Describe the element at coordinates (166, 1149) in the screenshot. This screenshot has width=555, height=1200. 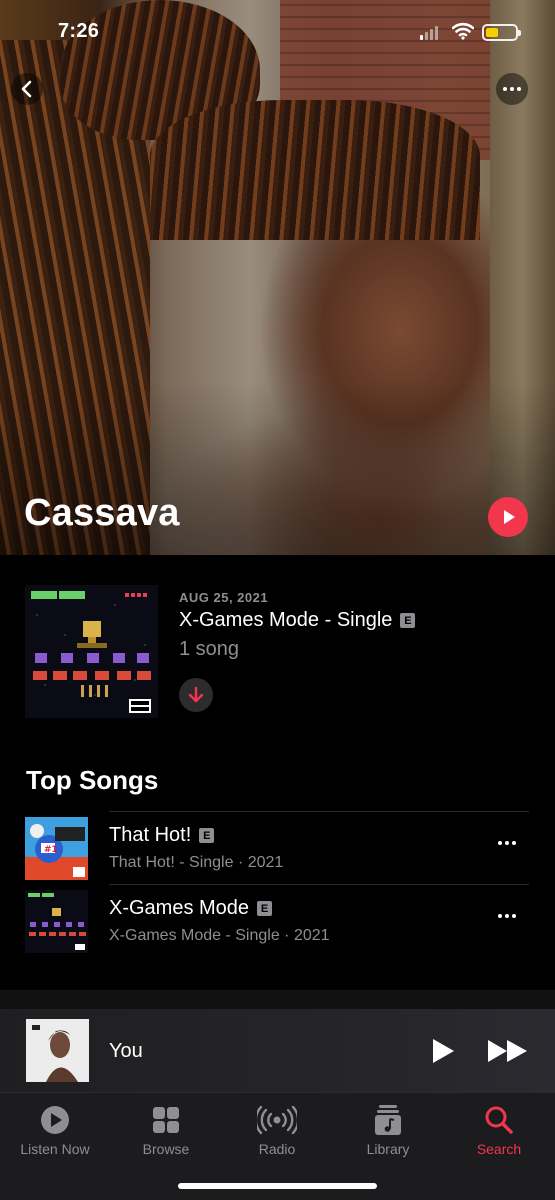
I see `tab-label: Browse` at that location.